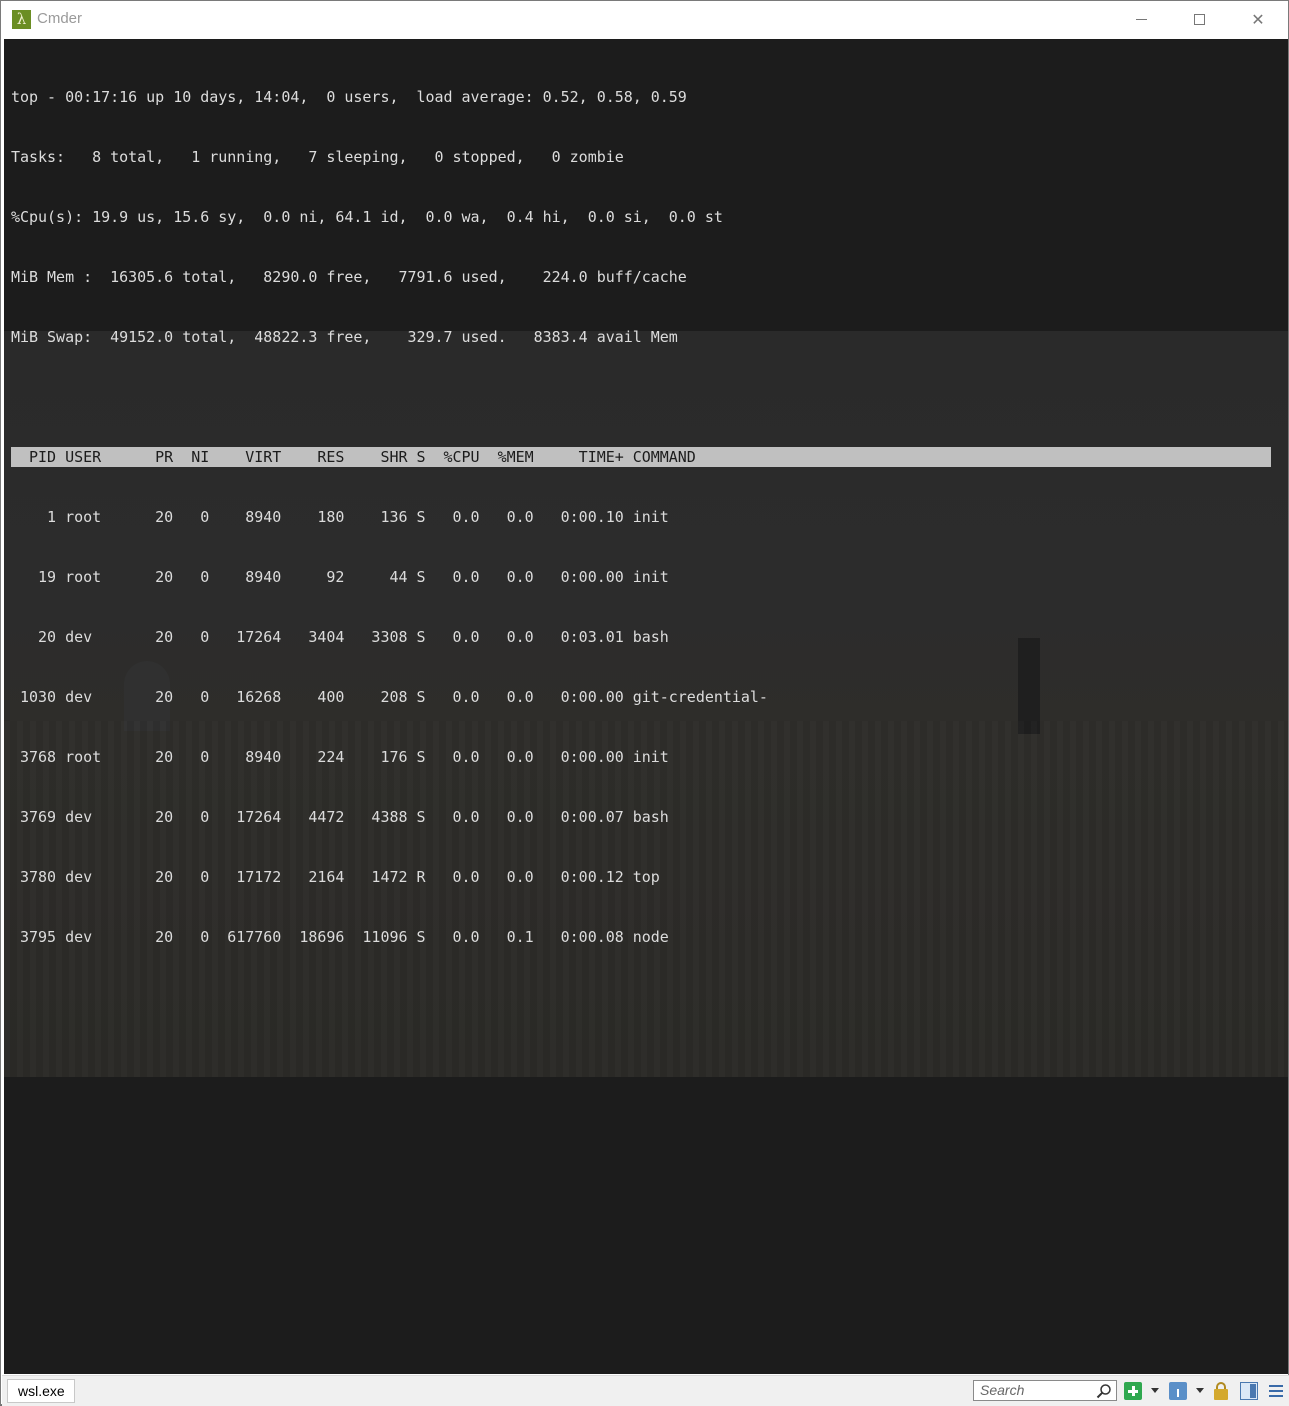 The width and height of the screenshot is (1289, 1406). Describe the element at coordinates (645, 1390) in the screenshot. I see `status-bar: wsl.exe Search` at that location.